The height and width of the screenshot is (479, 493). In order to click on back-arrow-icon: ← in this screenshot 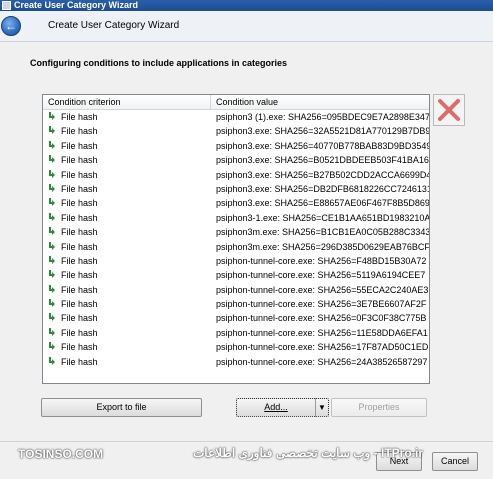, I will do `click(11, 26)`.